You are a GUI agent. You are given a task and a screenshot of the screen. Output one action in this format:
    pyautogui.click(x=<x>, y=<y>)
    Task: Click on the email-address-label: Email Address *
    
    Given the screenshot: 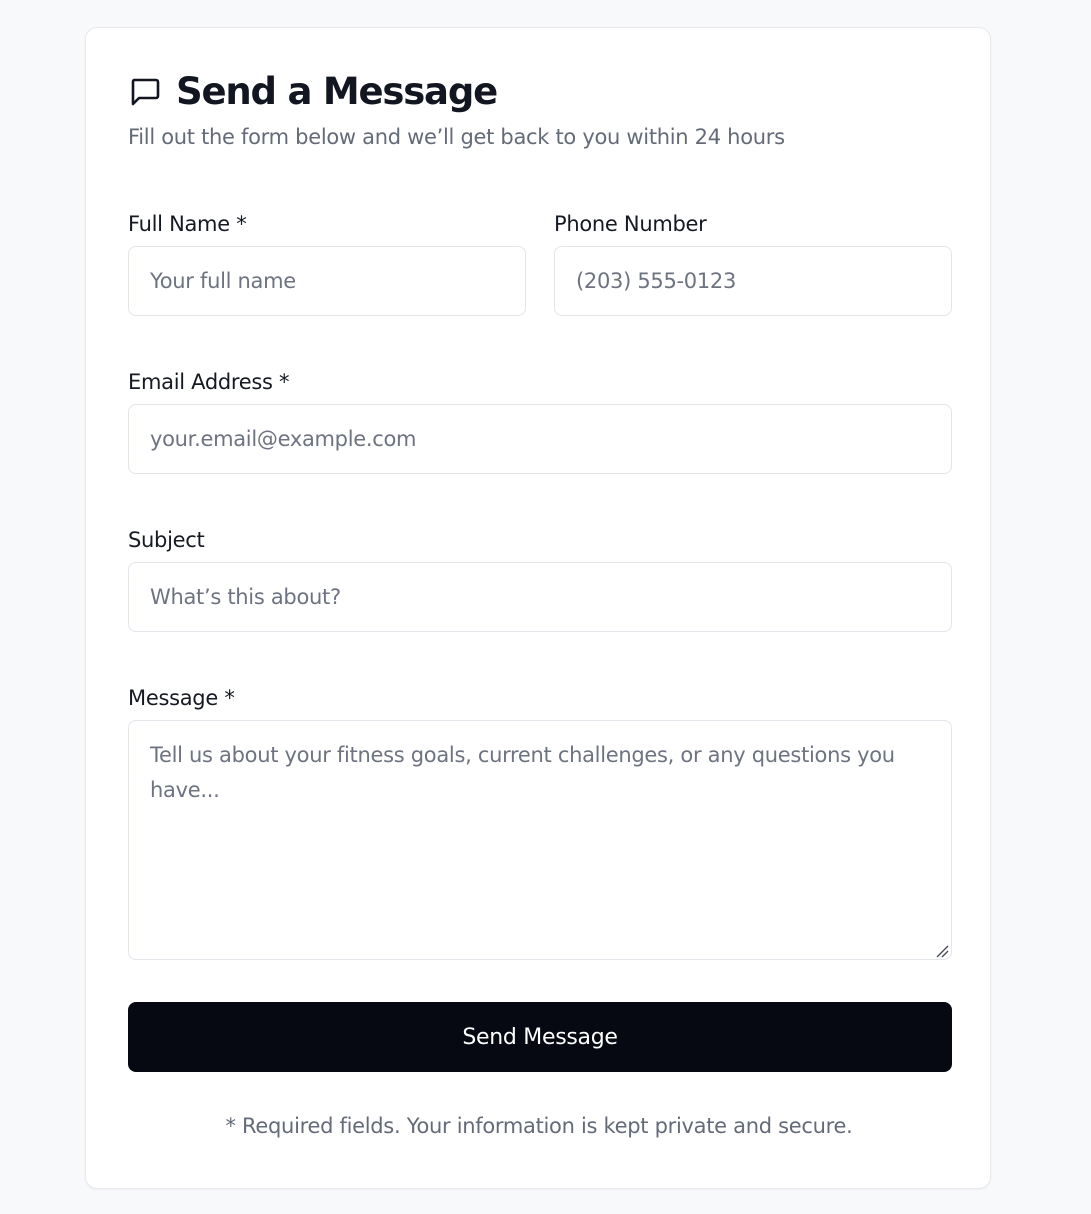 What is the action you would take?
    pyautogui.click(x=209, y=382)
    